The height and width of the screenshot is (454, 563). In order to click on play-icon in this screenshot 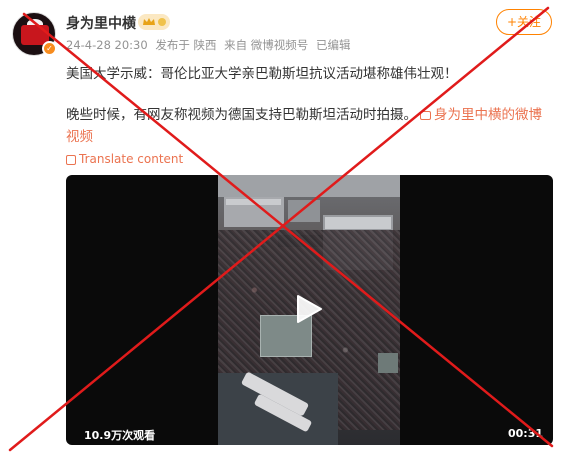, I will do `click(309, 309)`.